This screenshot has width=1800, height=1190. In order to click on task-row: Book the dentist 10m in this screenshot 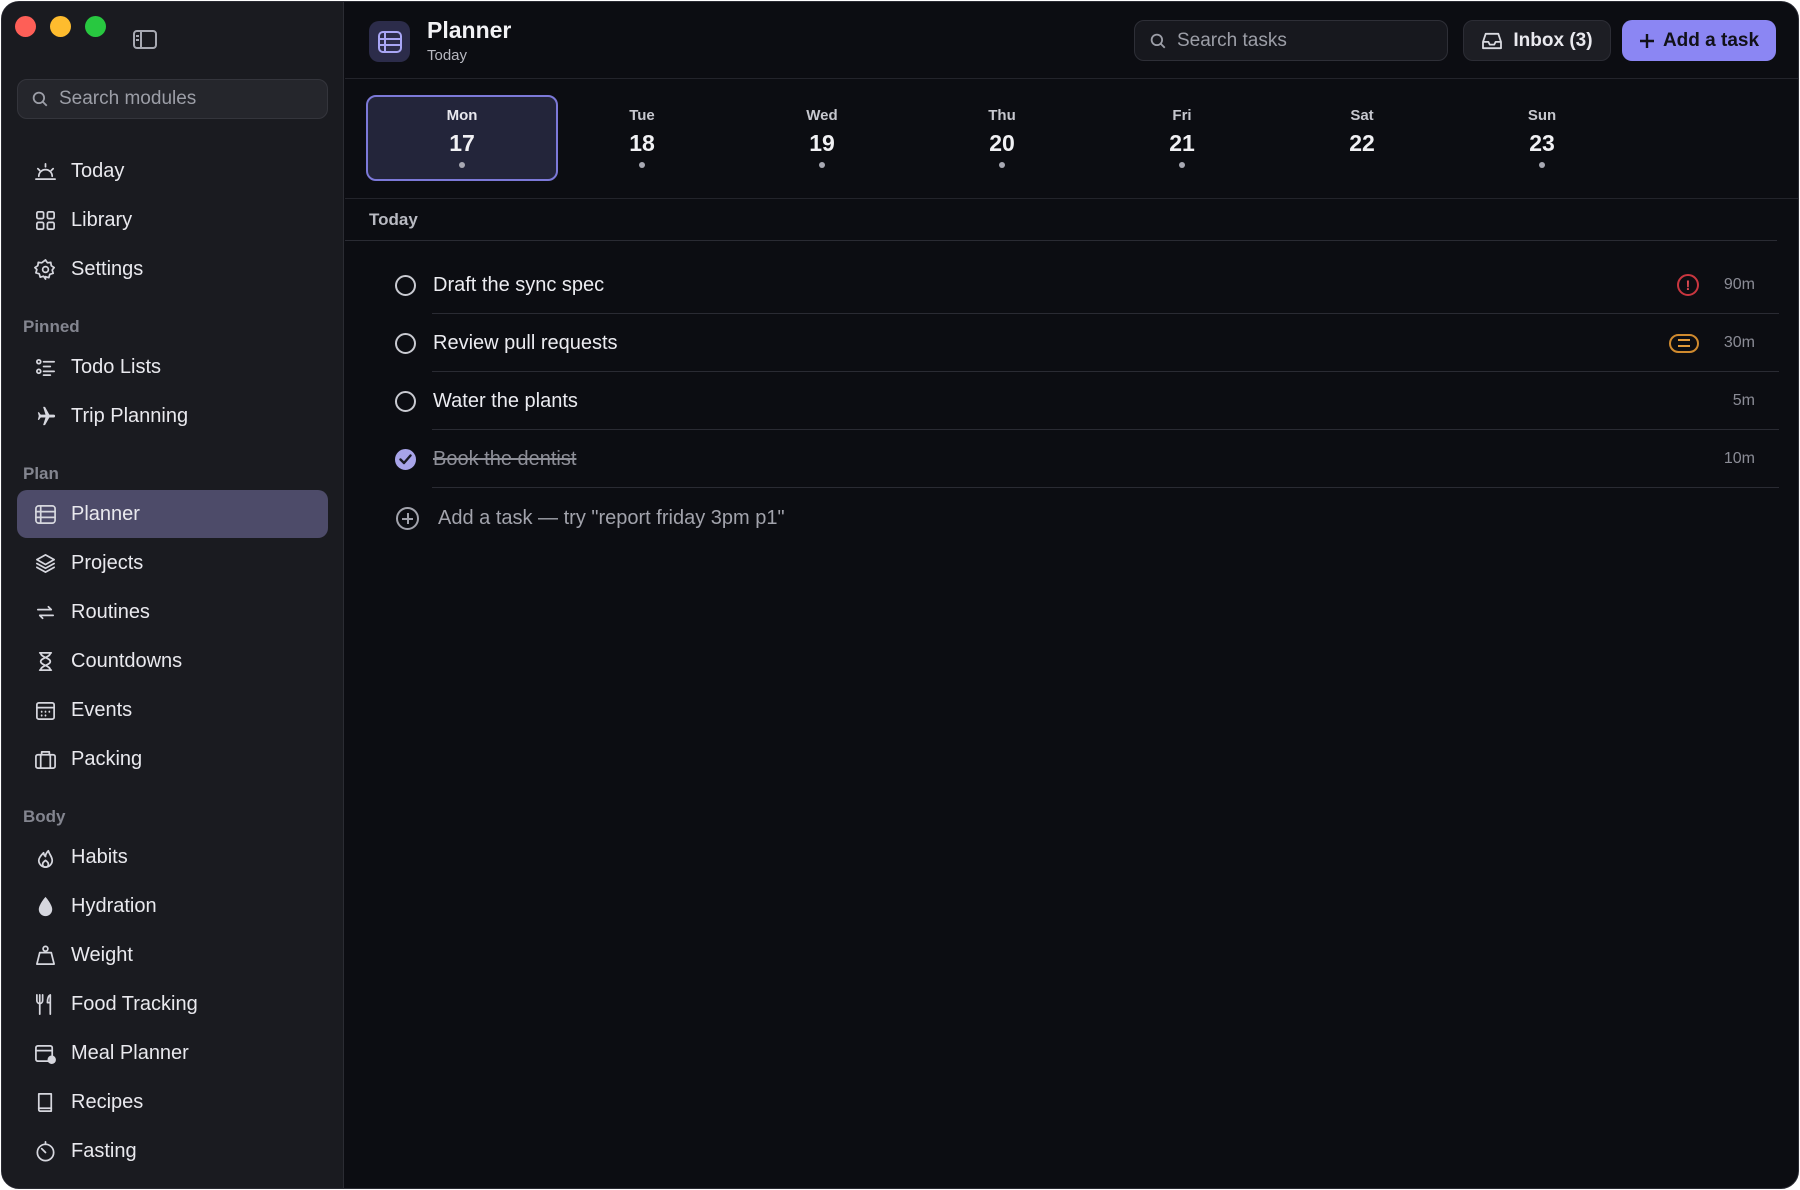, I will do `click(1080, 459)`.